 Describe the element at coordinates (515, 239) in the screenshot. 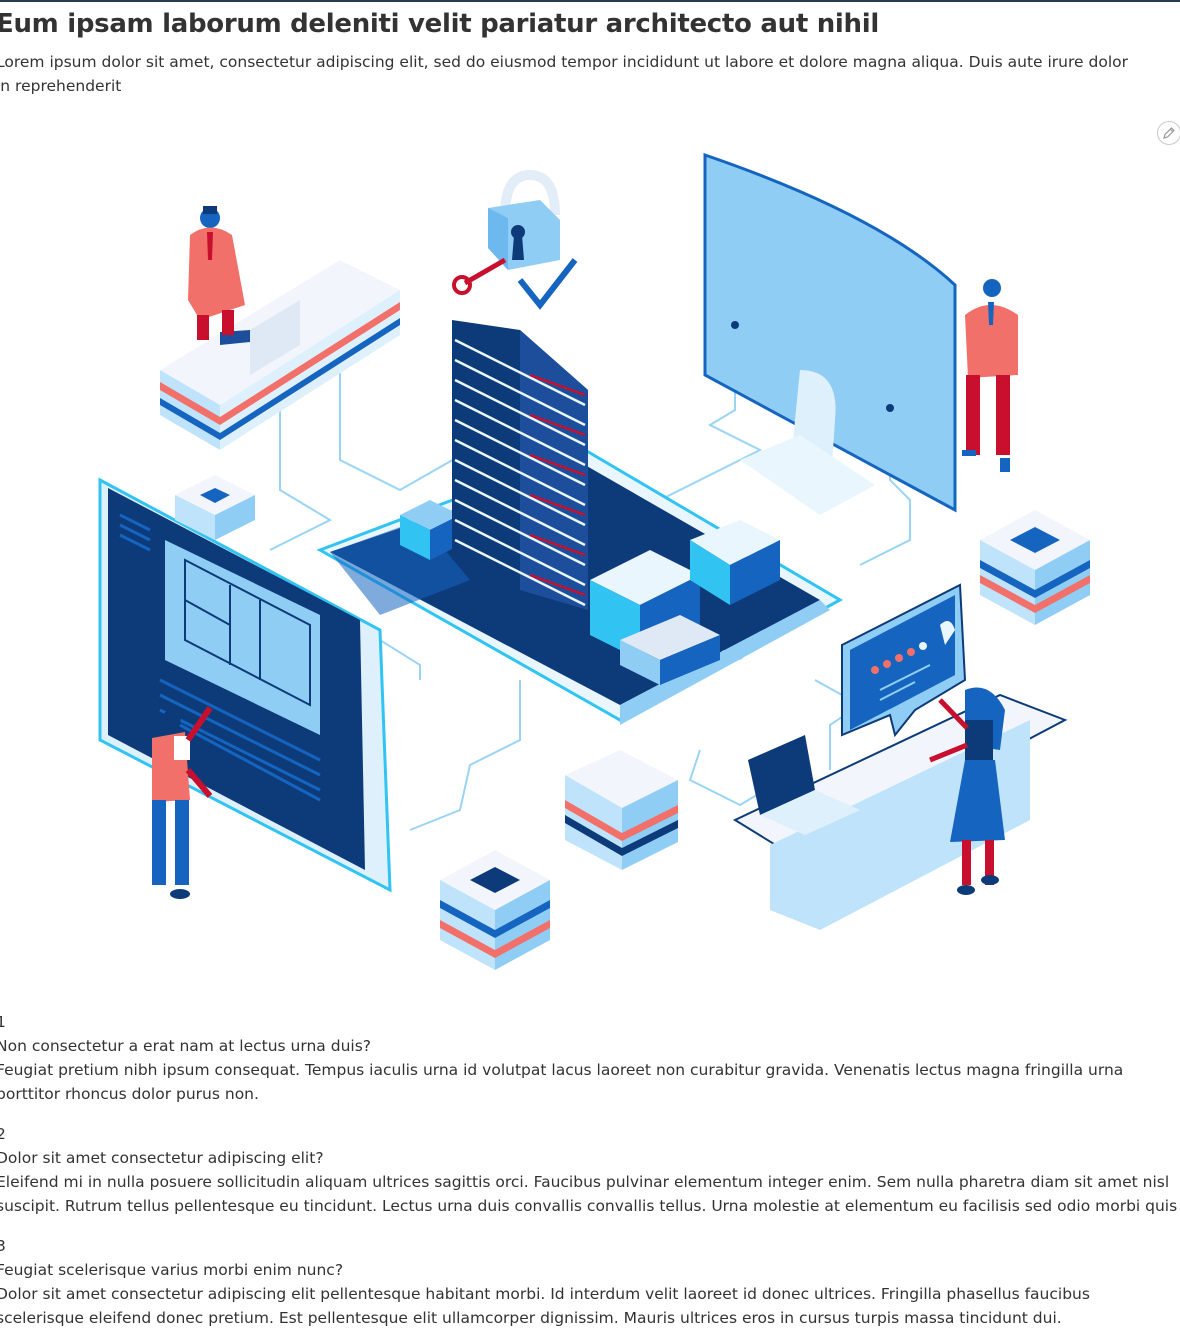

I see `padlock-icon` at that location.